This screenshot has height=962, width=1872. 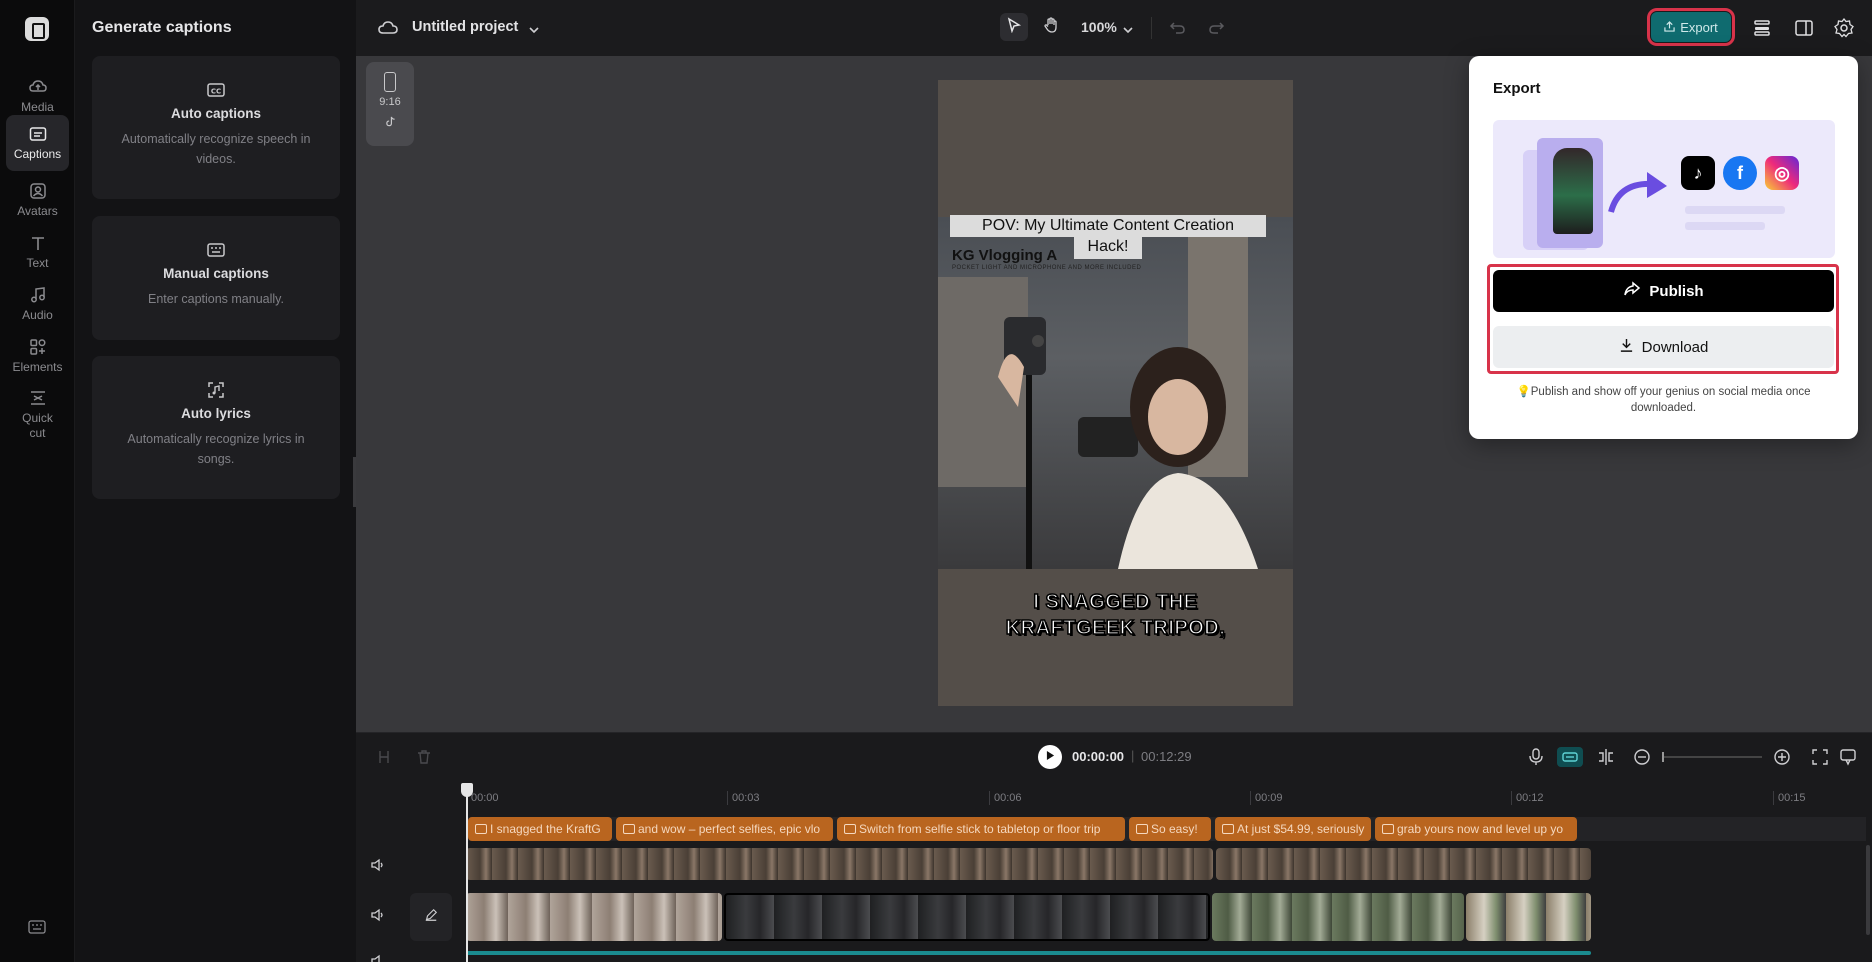 I want to click on caption-clip: I snagged the KraftG, so click(x=540, y=829).